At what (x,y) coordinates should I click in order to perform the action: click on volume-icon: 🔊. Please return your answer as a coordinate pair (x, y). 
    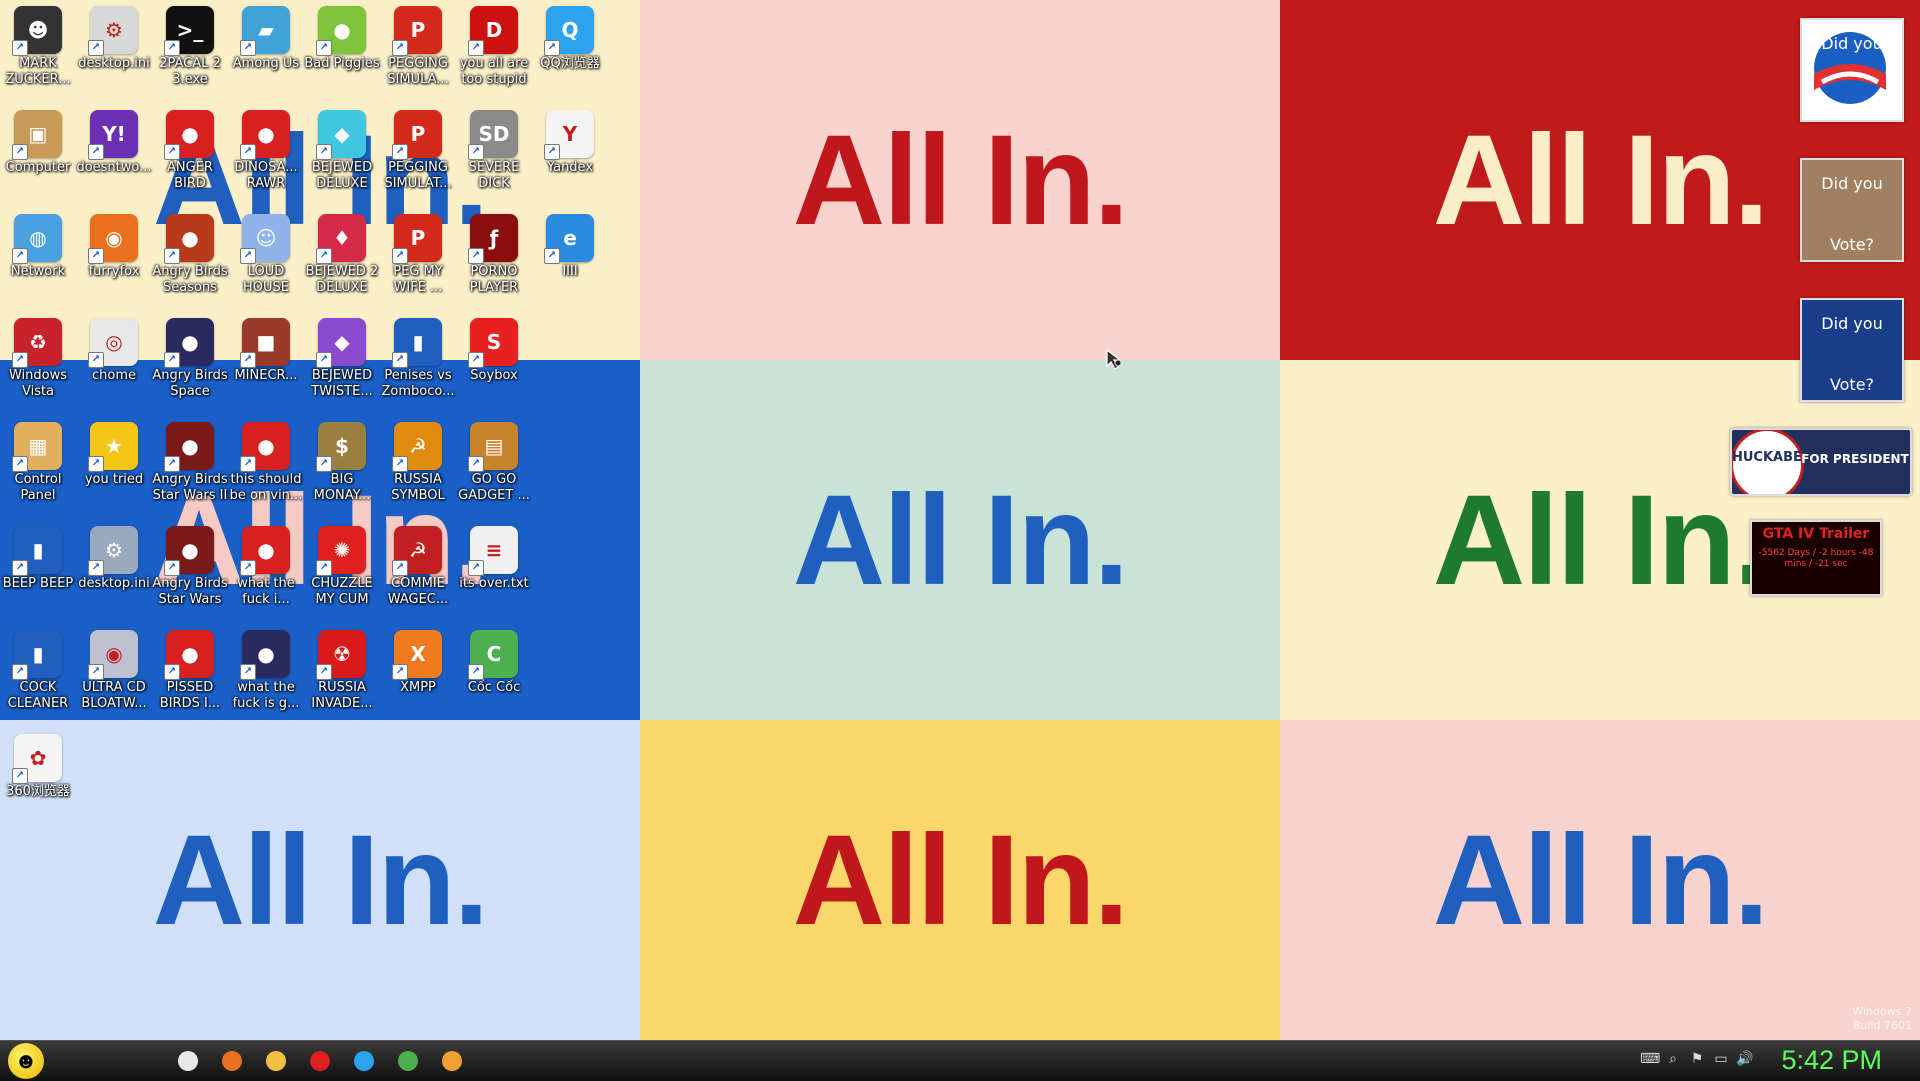
    Looking at the image, I should click on (1745, 1060).